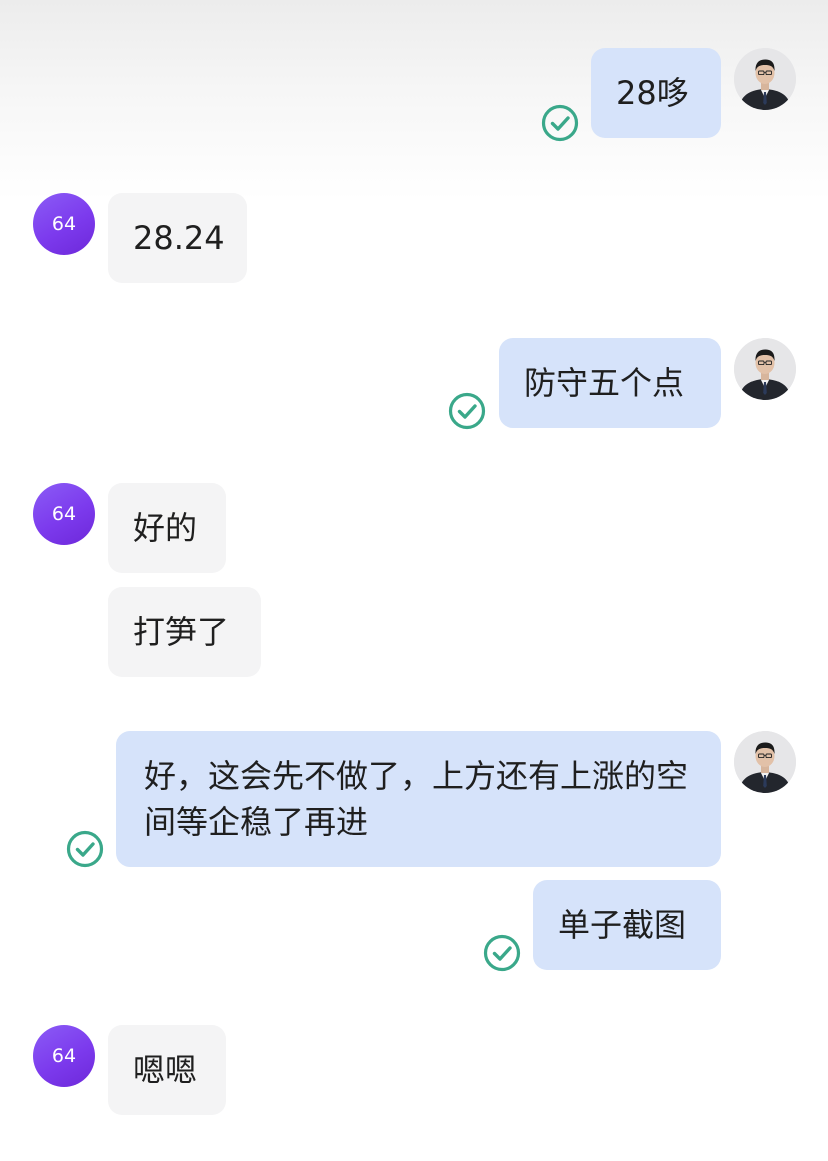 Image resolution: width=828 pixels, height=1161 pixels. Describe the element at coordinates (604, 383) in the screenshot. I see `message-text: 防守五个点` at that location.